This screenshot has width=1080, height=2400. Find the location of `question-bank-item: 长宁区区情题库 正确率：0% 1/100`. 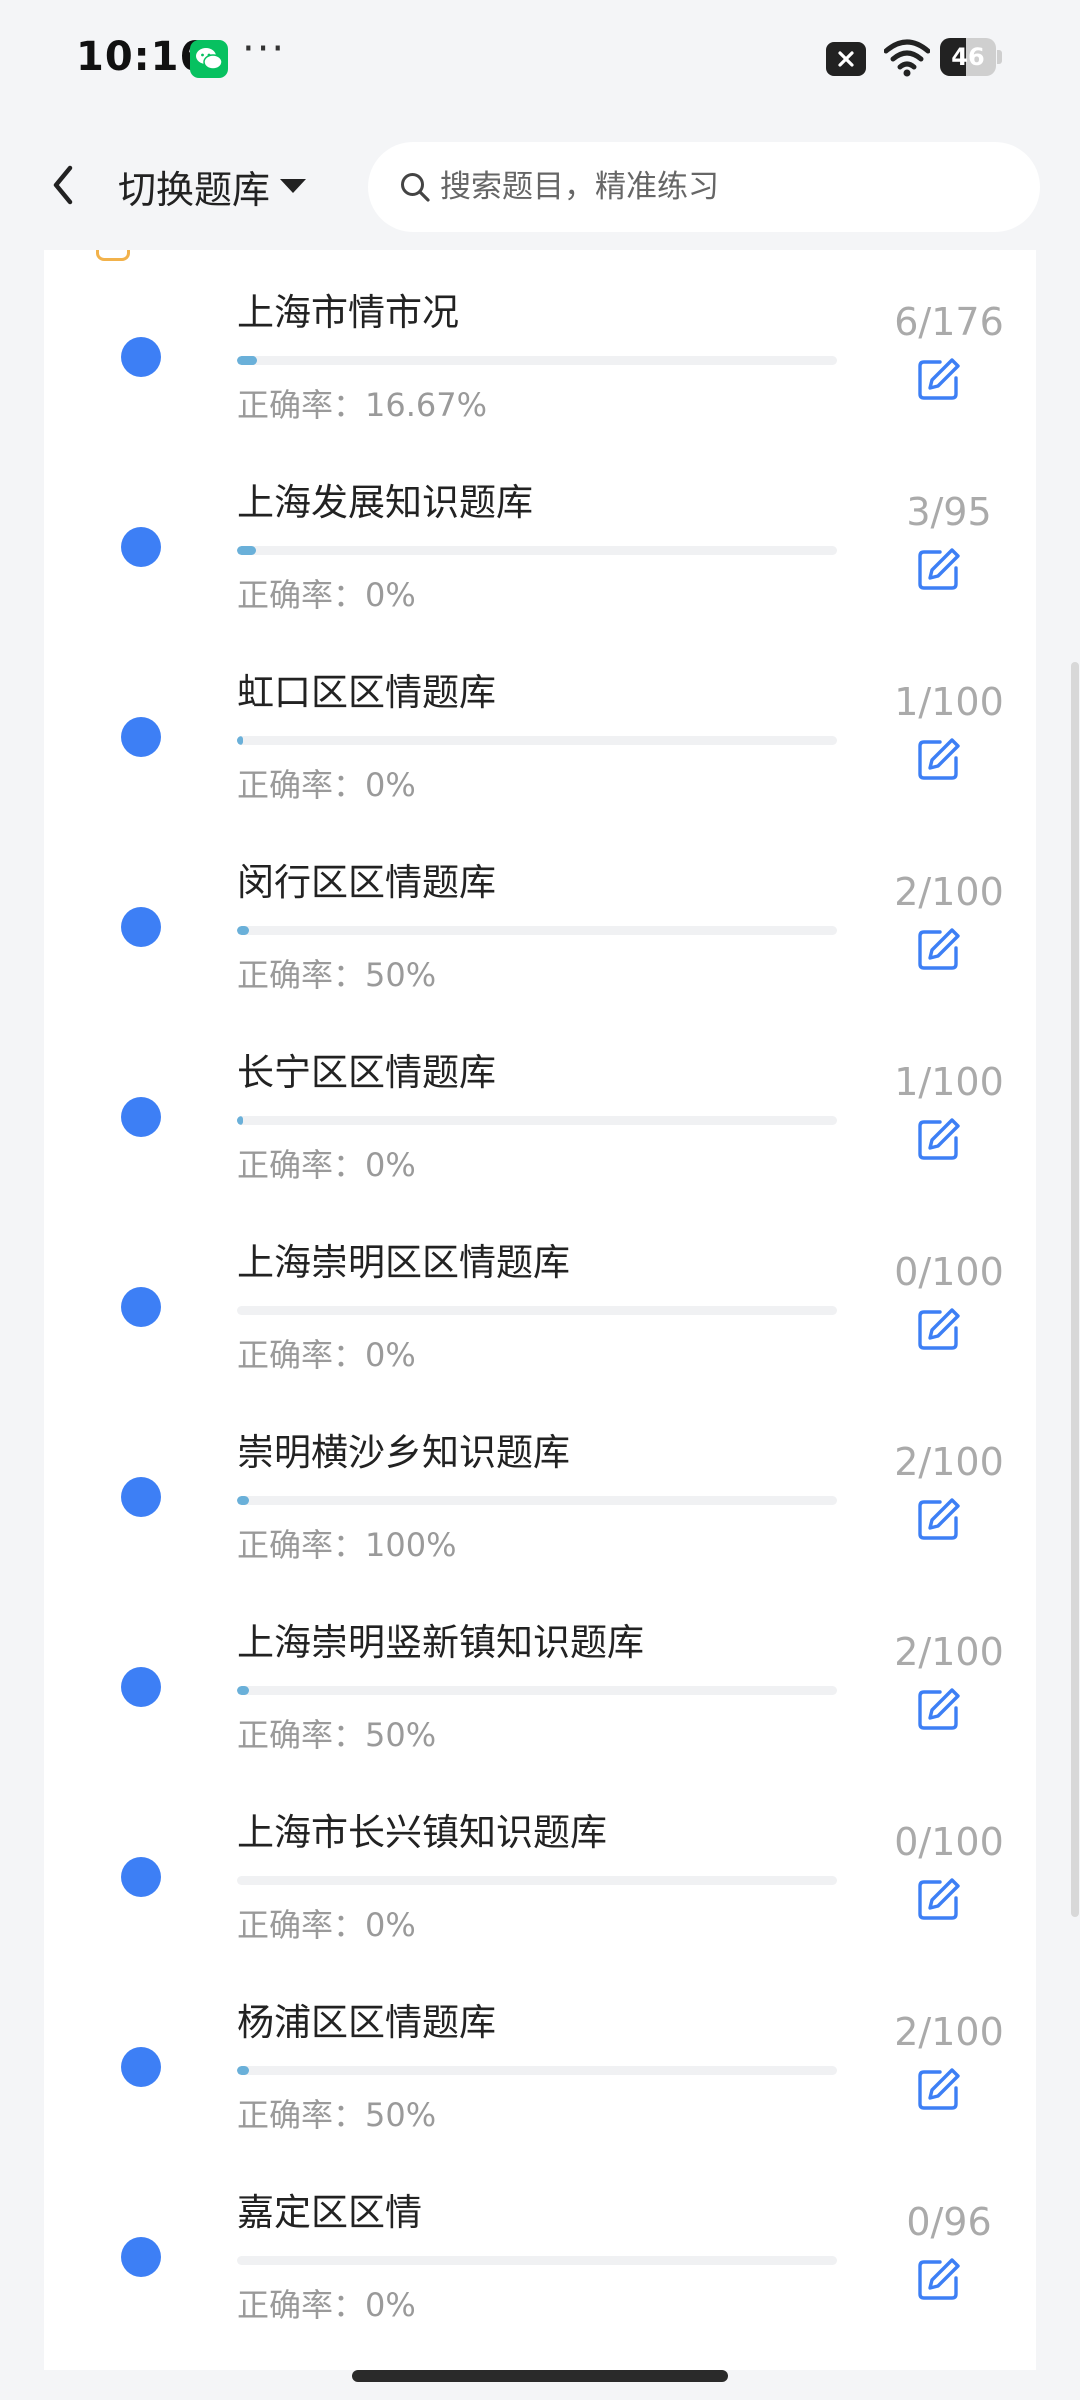

question-bank-item: 长宁区区情题库 正确率：0% 1/100 is located at coordinates (540, 1135).